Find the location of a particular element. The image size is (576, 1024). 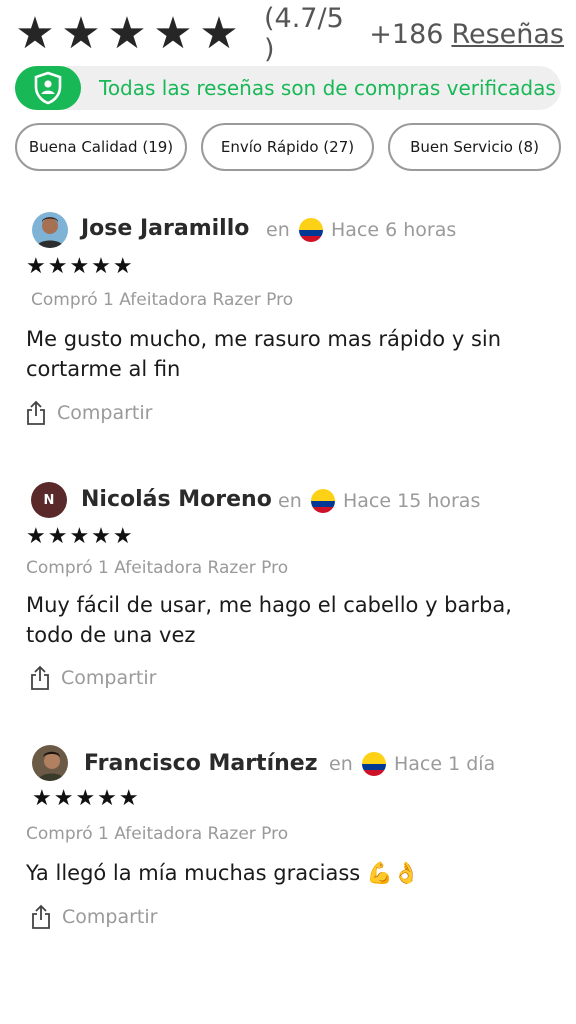

avatar-initial: N is located at coordinates (49, 500).